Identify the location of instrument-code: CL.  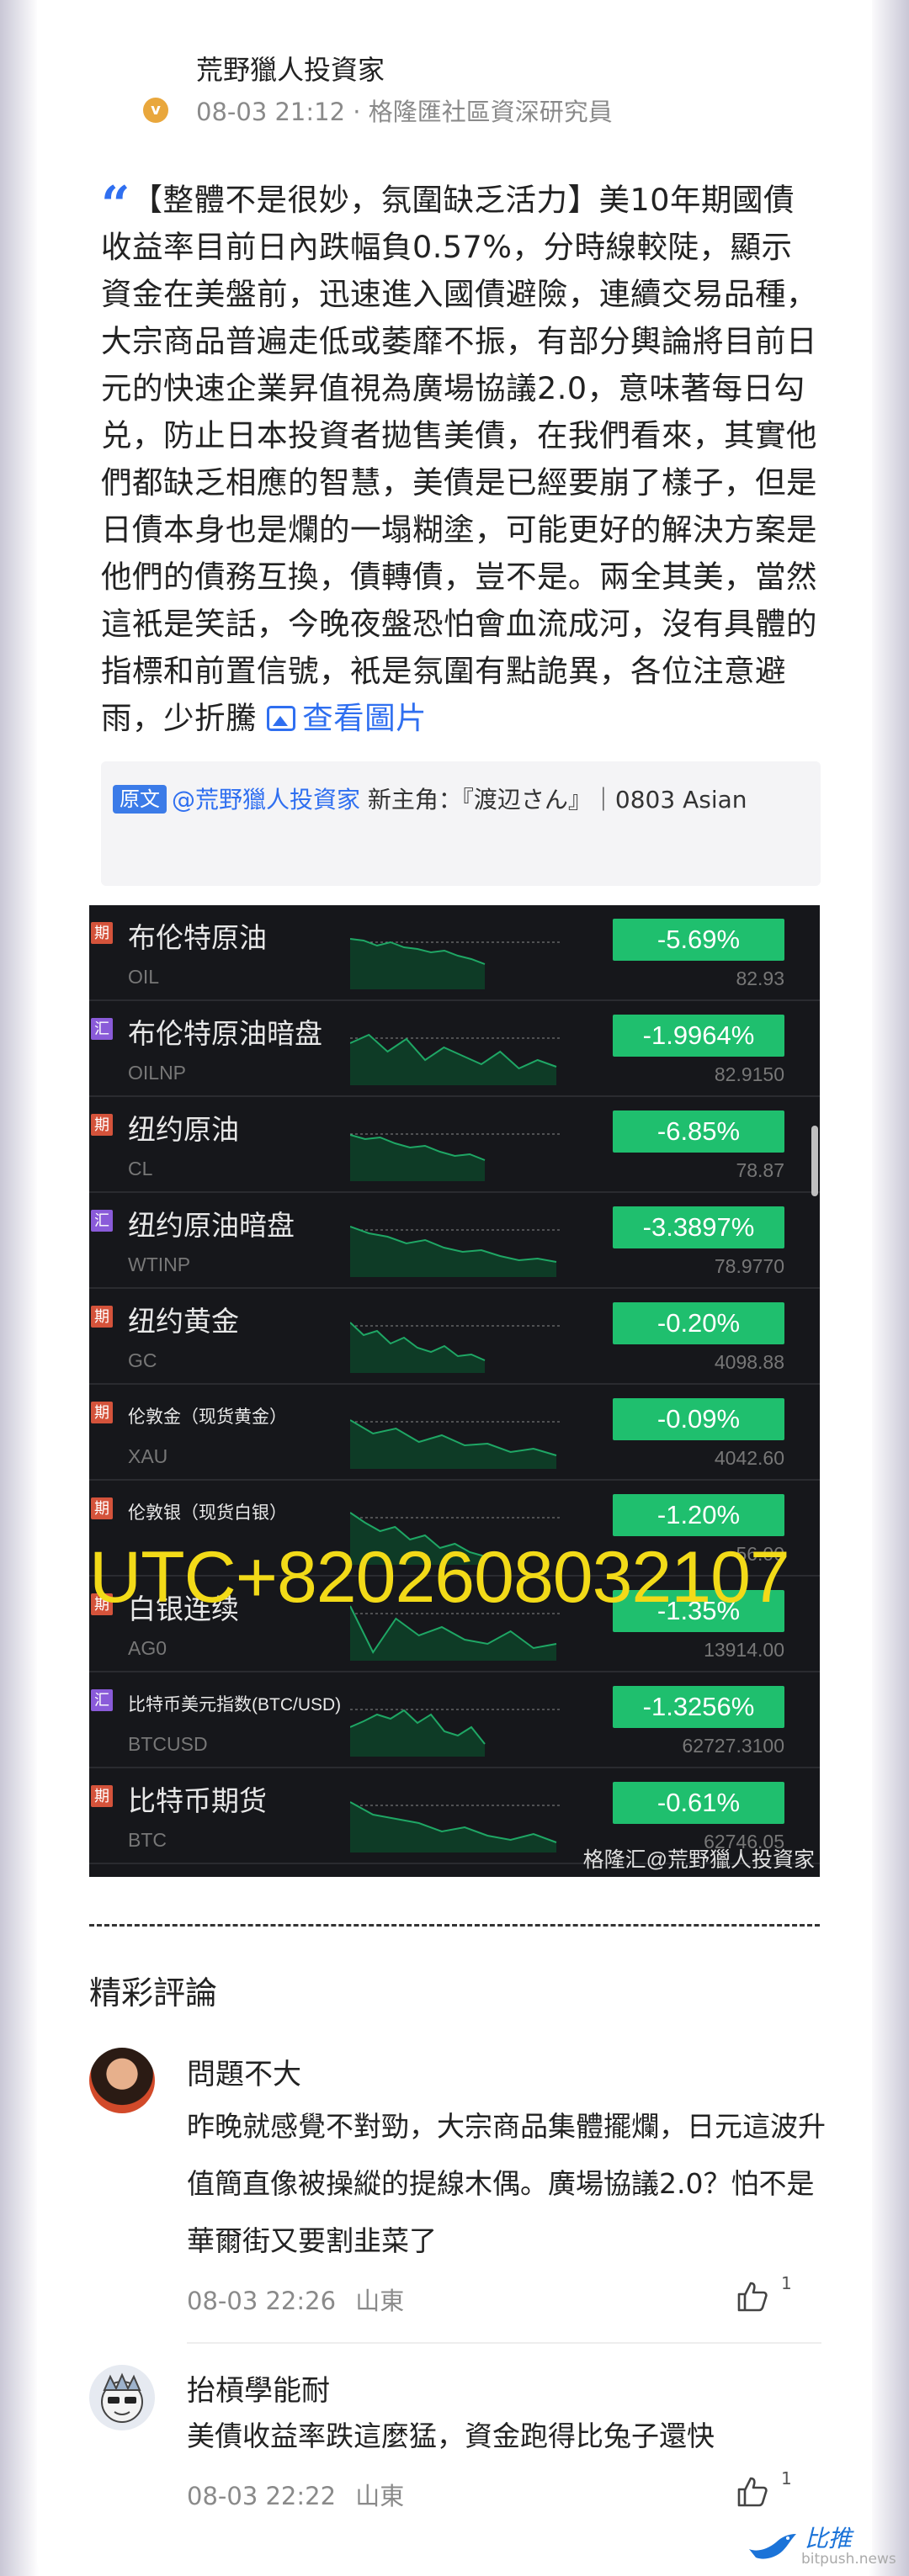
(140, 1168).